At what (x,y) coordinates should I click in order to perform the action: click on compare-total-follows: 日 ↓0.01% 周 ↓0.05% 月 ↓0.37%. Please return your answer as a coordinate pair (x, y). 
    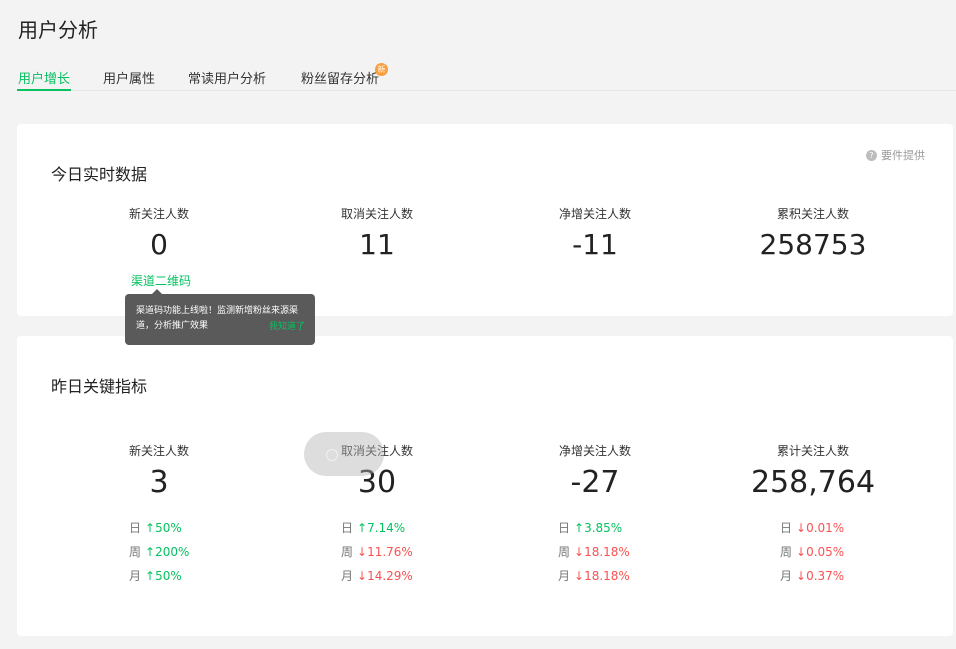
    Looking at the image, I should click on (812, 552).